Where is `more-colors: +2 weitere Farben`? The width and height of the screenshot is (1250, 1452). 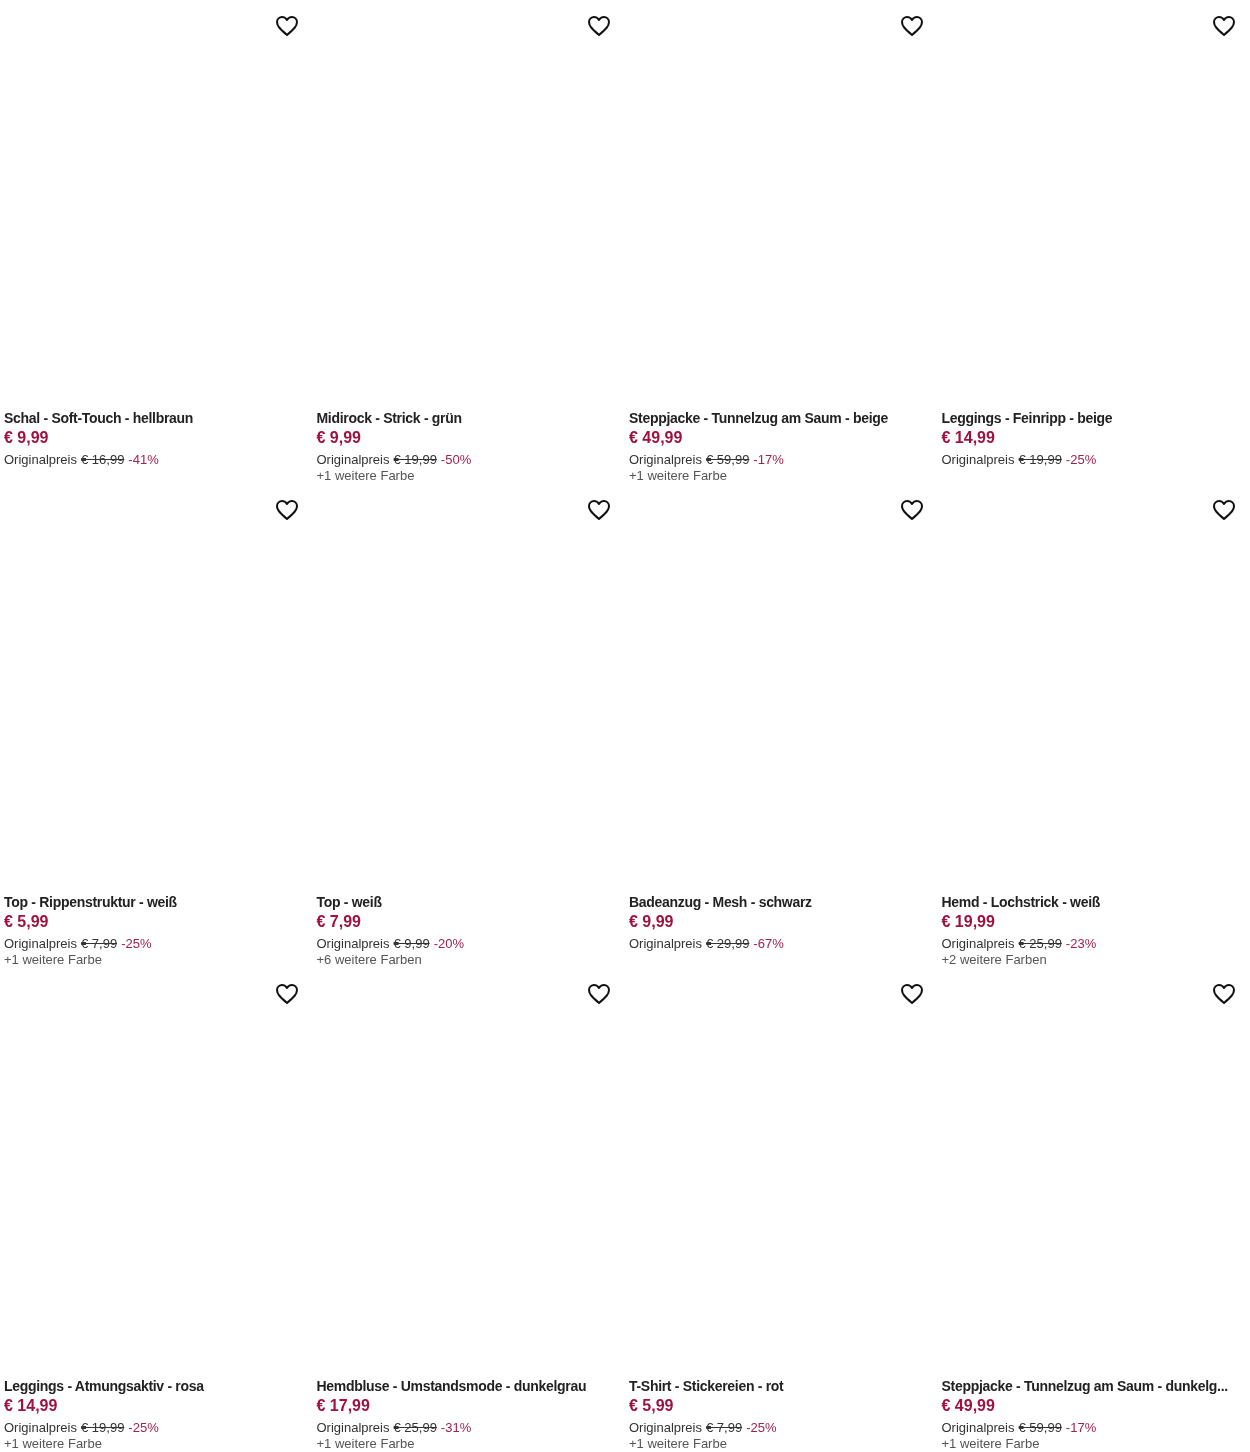 more-colors: +2 weitere Farben is located at coordinates (994, 960).